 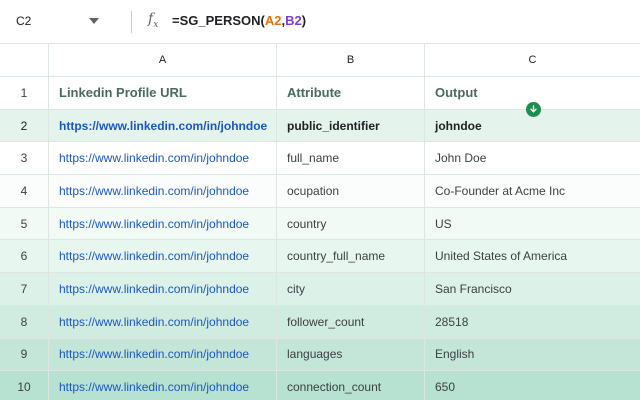 What do you see at coordinates (24, 355) in the screenshot?
I see `row-number: 9` at bounding box center [24, 355].